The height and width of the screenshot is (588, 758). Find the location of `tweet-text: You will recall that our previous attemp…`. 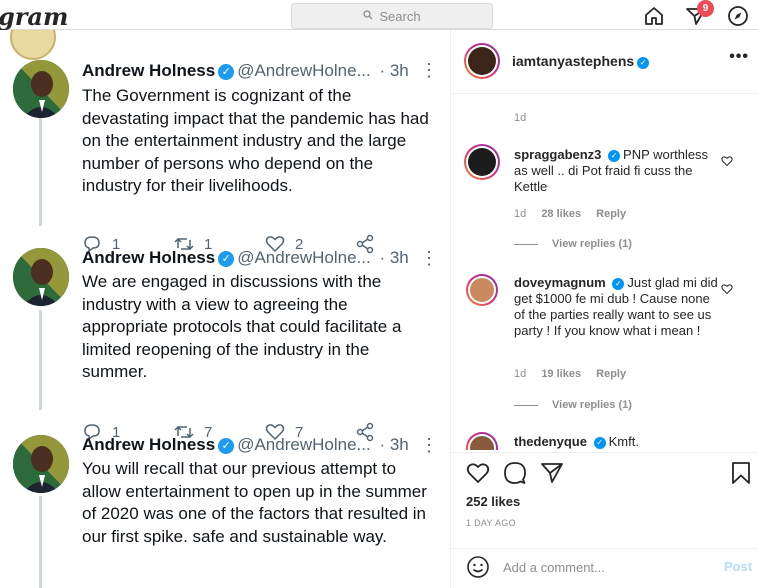

tweet-text: You will recall that our previous attemp… is located at coordinates (254, 502).